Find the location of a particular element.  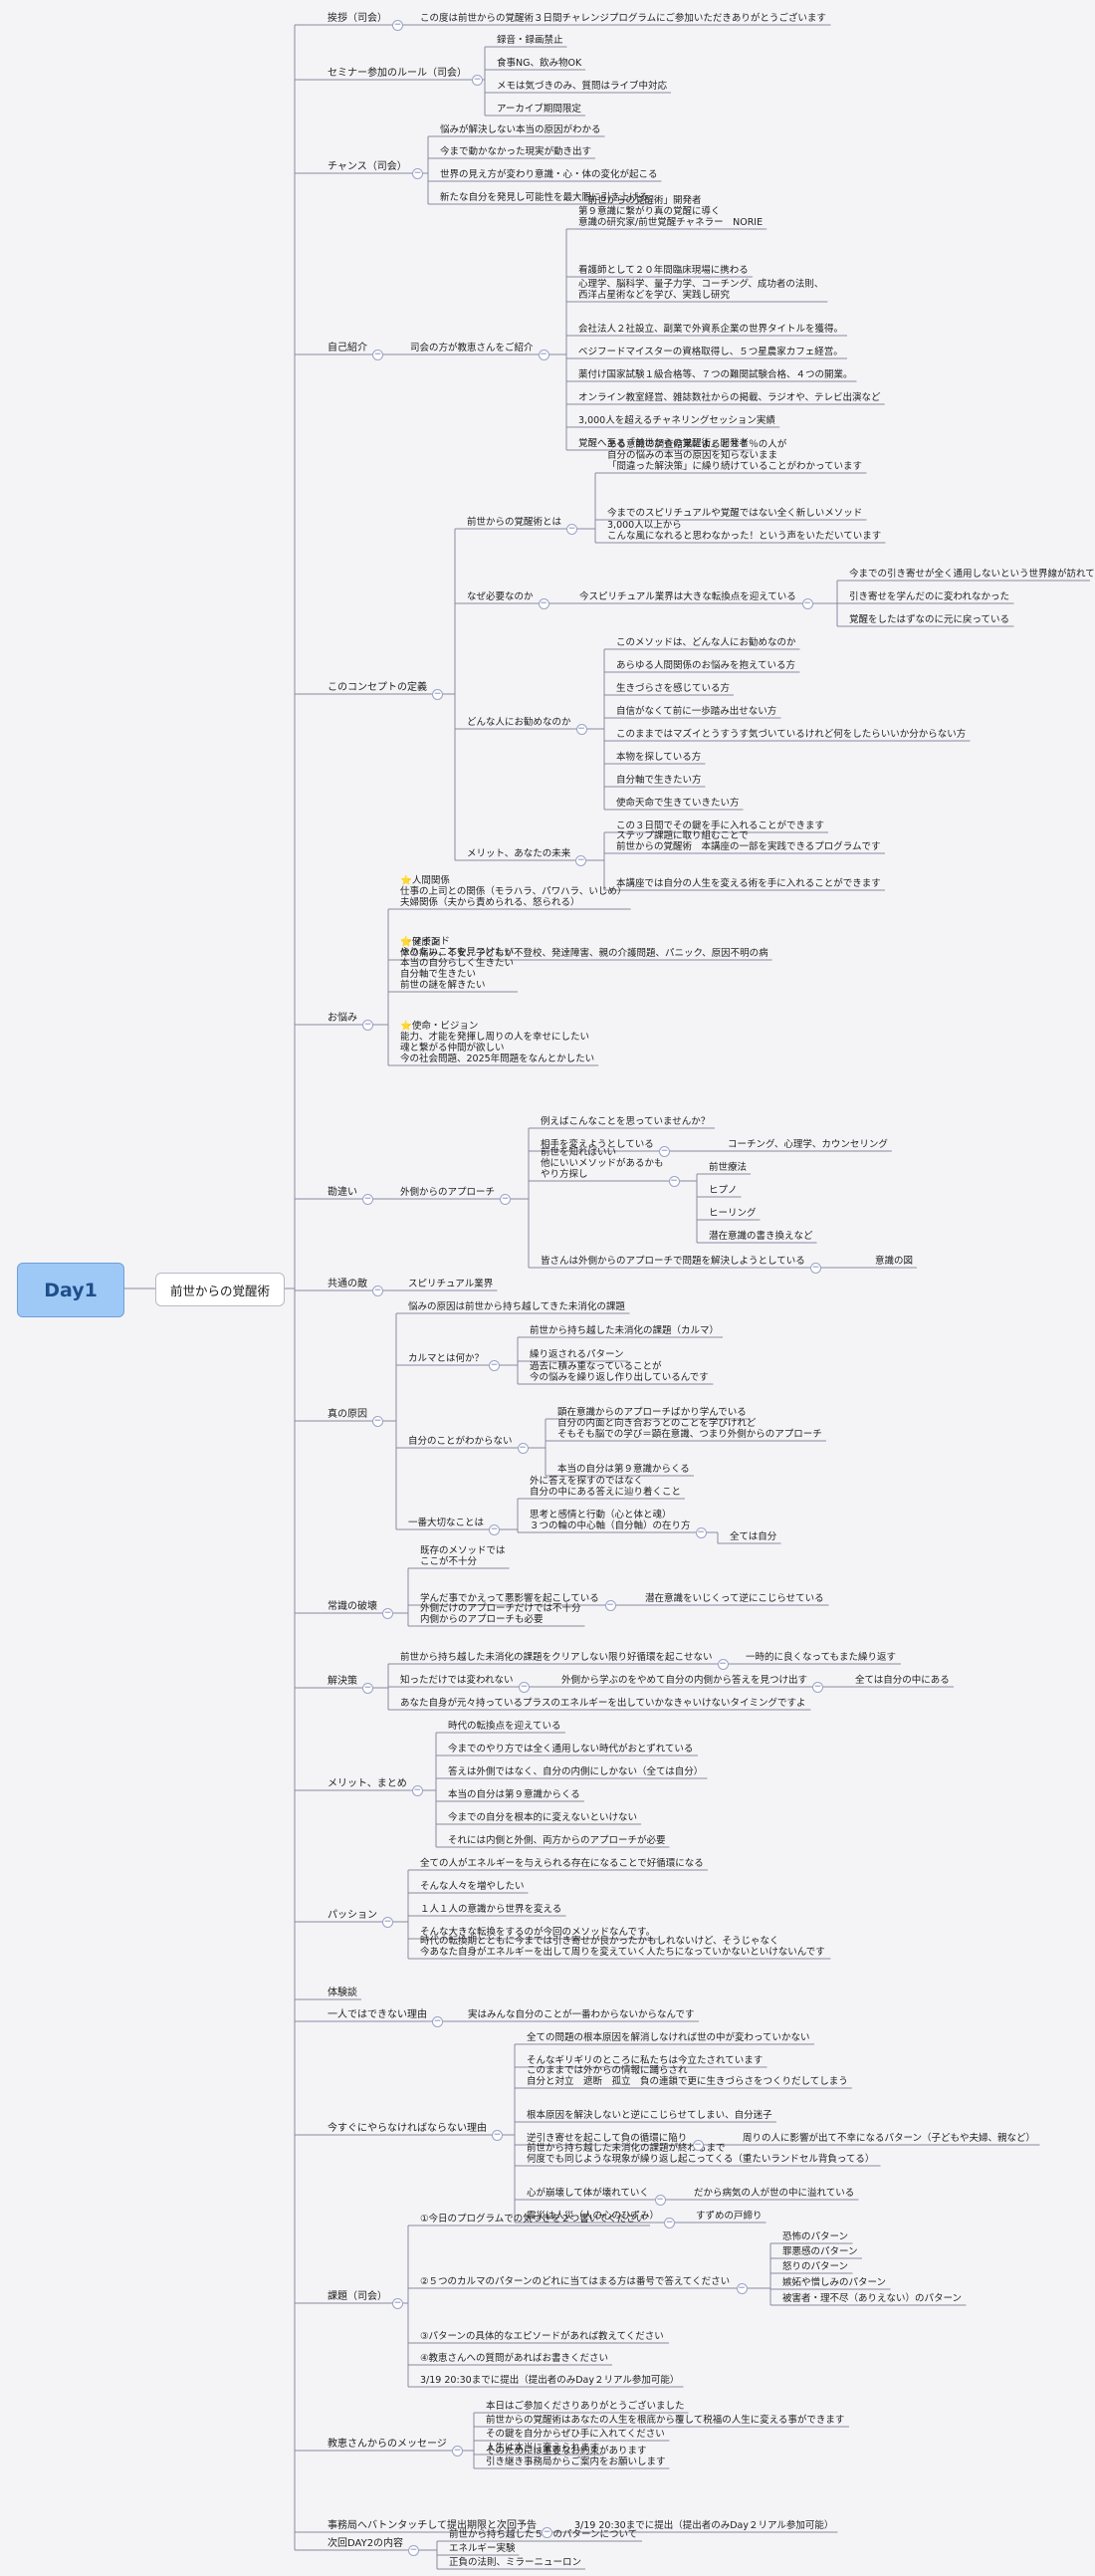

map-node-e9: 引き寄せを学んだのに変われなかった is located at coordinates (929, 596).